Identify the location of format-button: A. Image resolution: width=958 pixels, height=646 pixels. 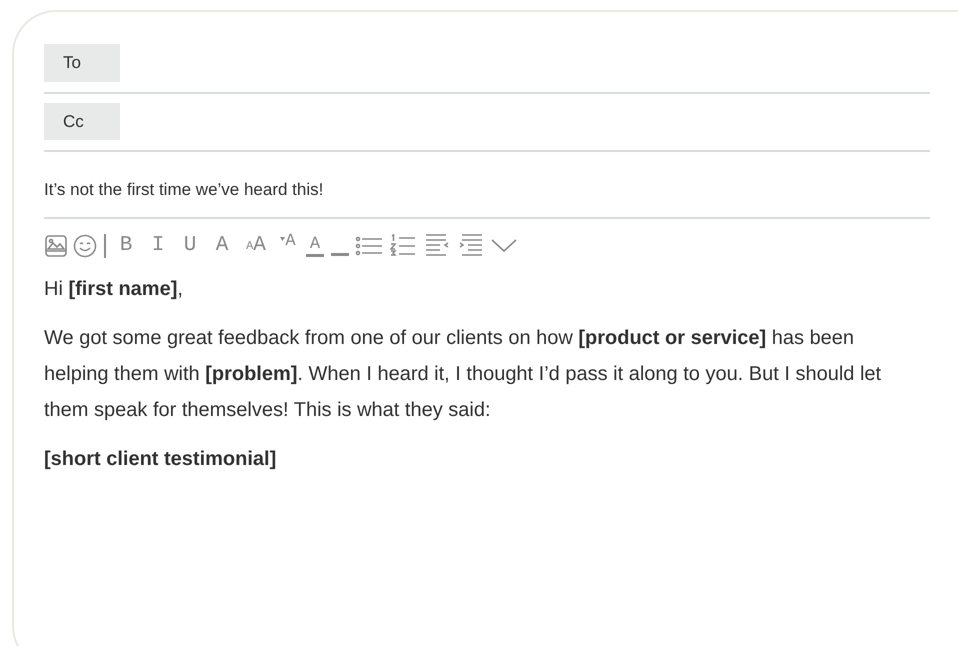
(222, 246).